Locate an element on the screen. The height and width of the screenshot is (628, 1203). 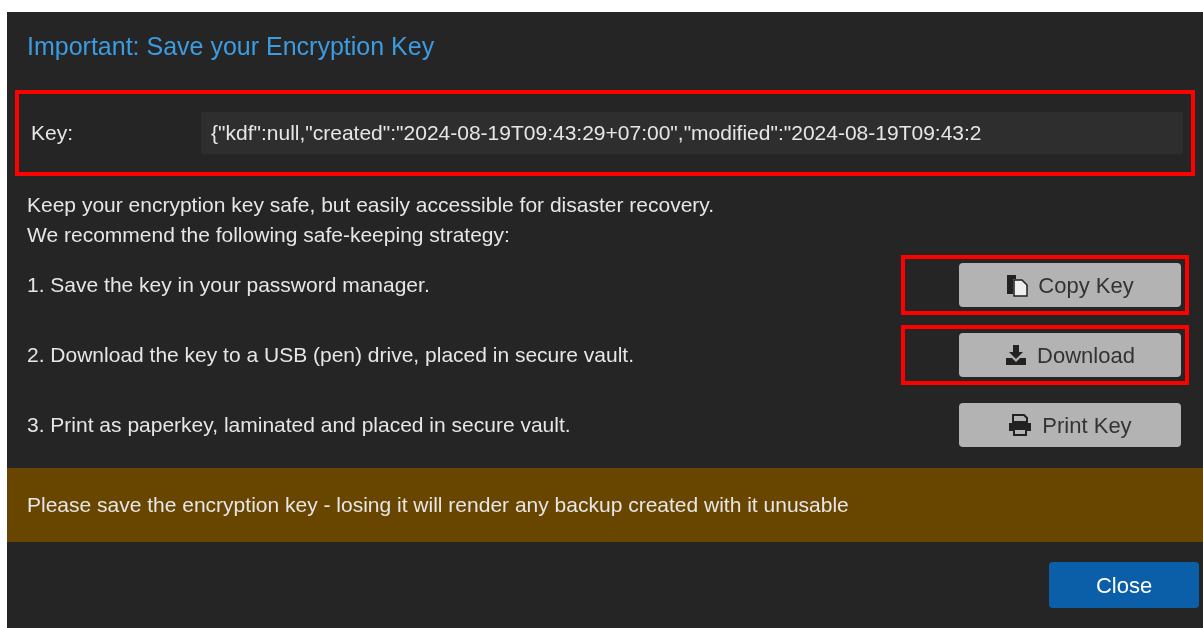
intro-text: Keep your encryption key safe, but easily accessible for disaster recovery. is located at coordinates (371, 205).